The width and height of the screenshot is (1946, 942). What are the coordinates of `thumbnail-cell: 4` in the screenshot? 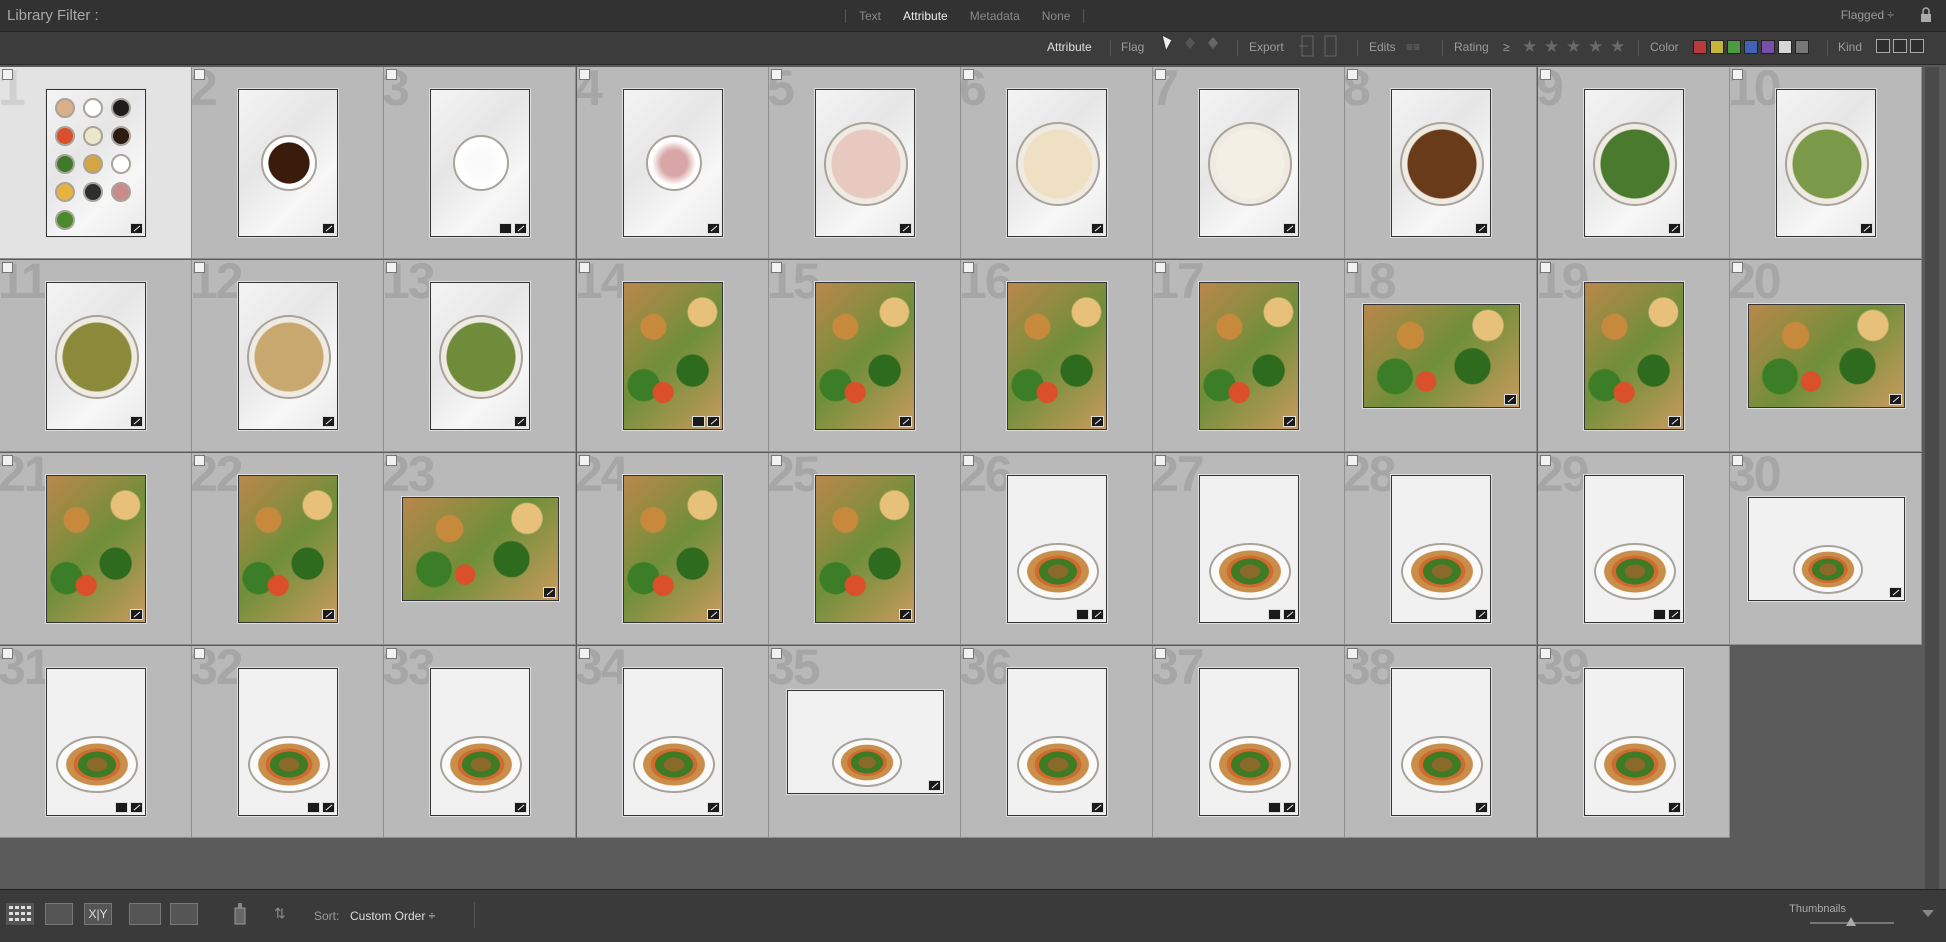 It's located at (673, 163).